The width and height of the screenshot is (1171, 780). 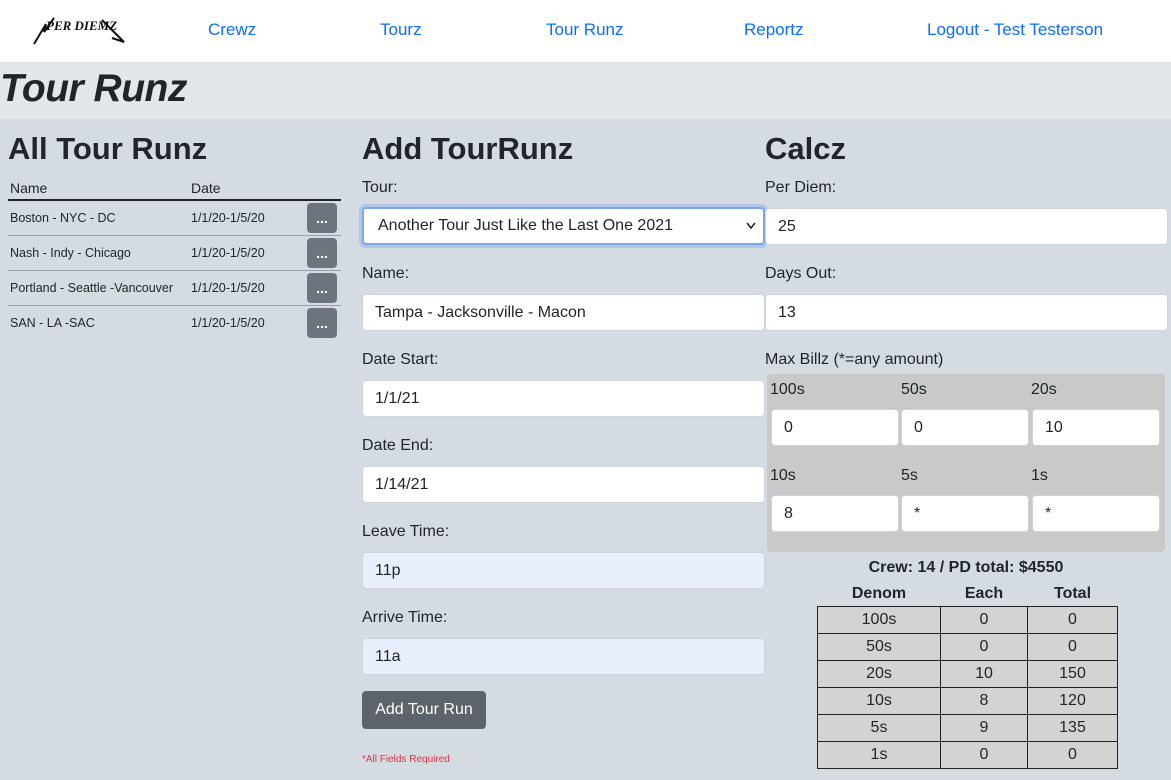 What do you see at coordinates (966, 226) in the screenshot?
I see `per-diem-input: 25` at bounding box center [966, 226].